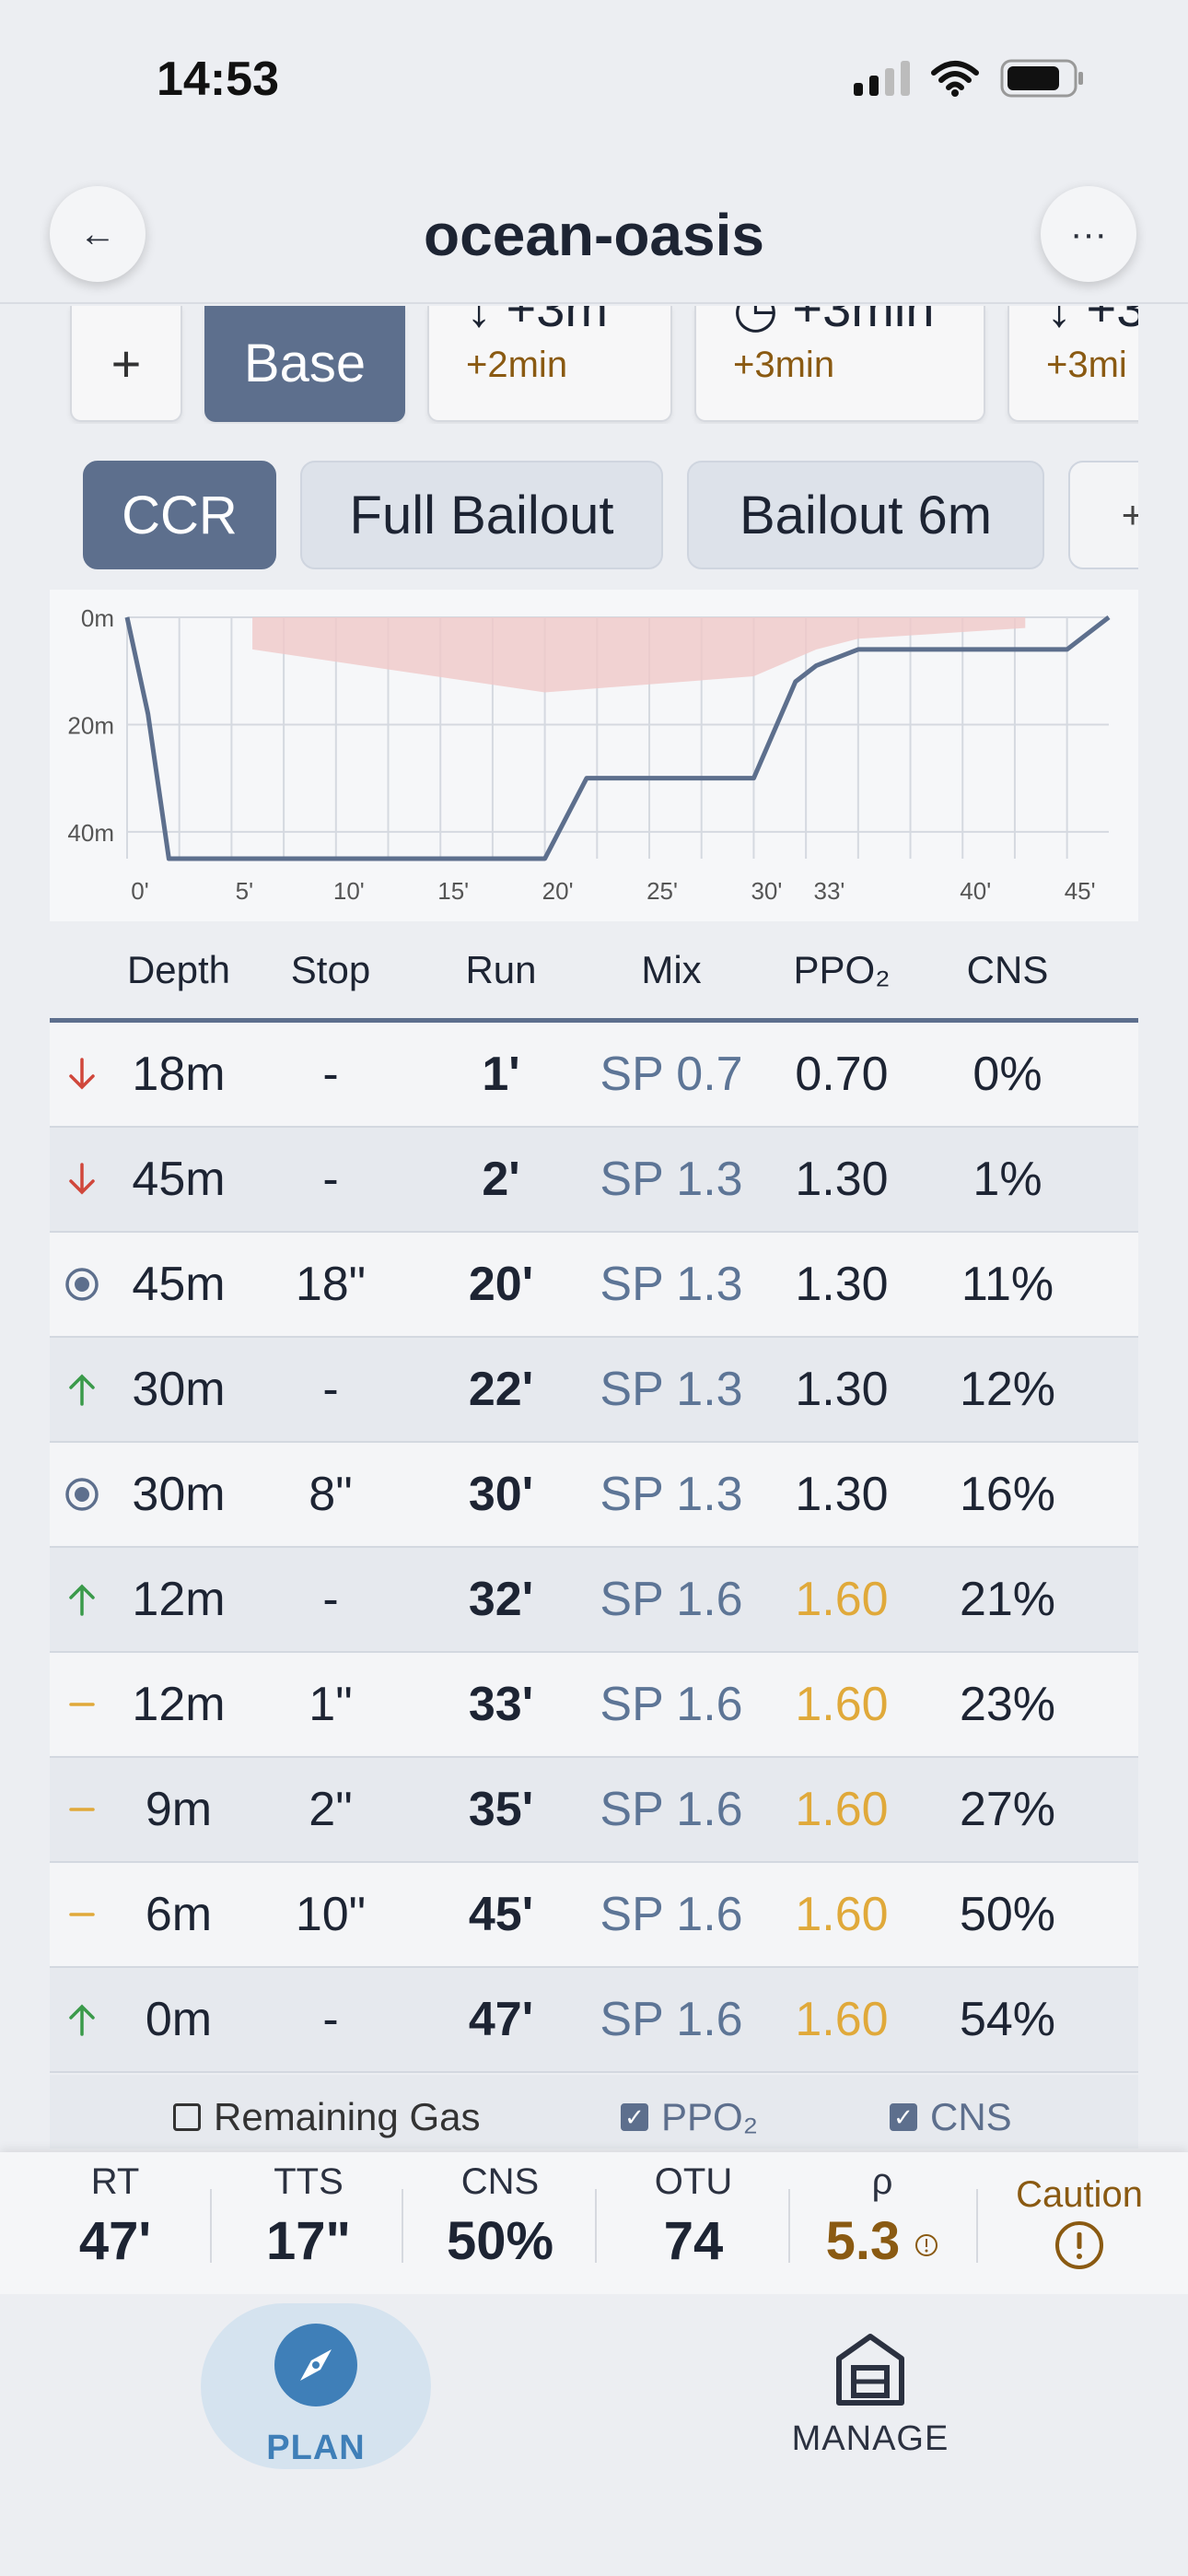 Image resolution: width=1188 pixels, height=2576 pixels. Describe the element at coordinates (179, 1914) in the screenshot. I see `cell-depth: 6m` at that location.